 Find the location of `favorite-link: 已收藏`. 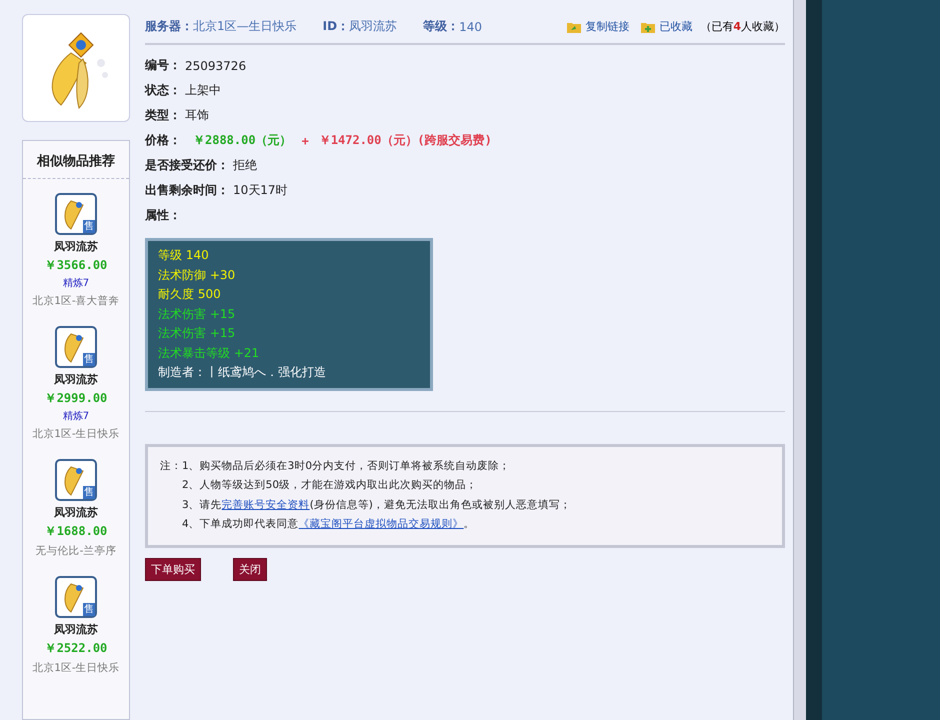

favorite-link: 已收藏 is located at coordinates (675, 26).